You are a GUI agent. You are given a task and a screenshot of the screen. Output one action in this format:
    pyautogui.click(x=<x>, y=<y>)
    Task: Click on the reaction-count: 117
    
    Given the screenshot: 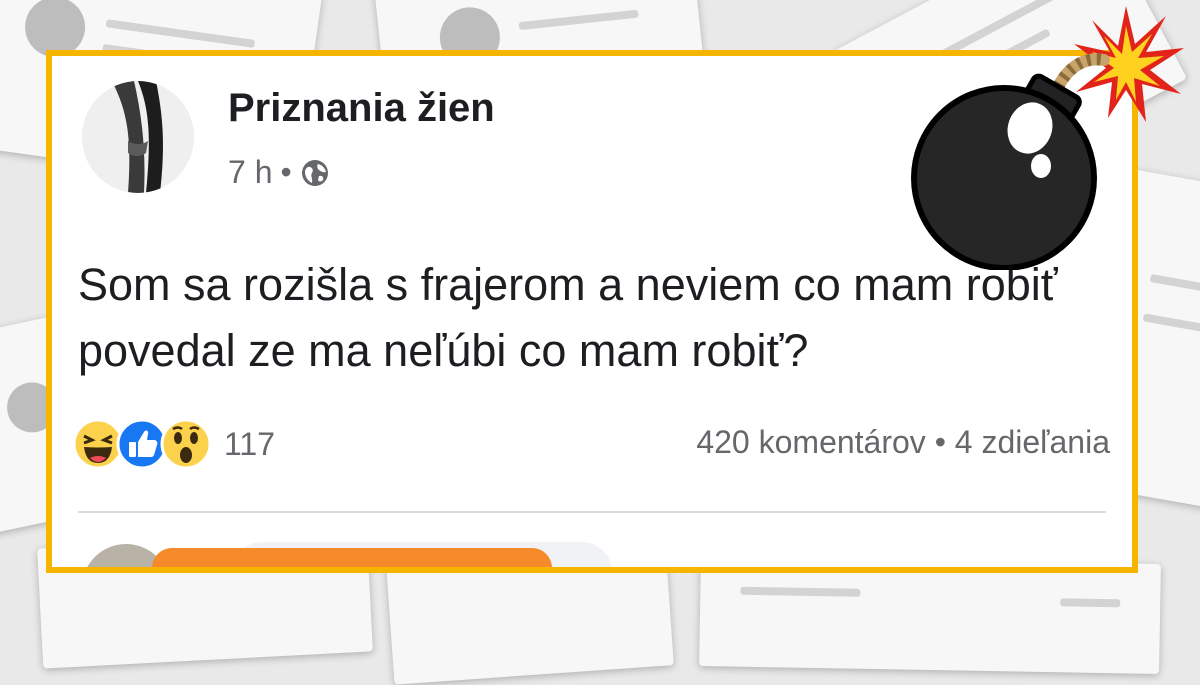 What is the action you would take?
    pyautogui.click(x=249, y=444)
    